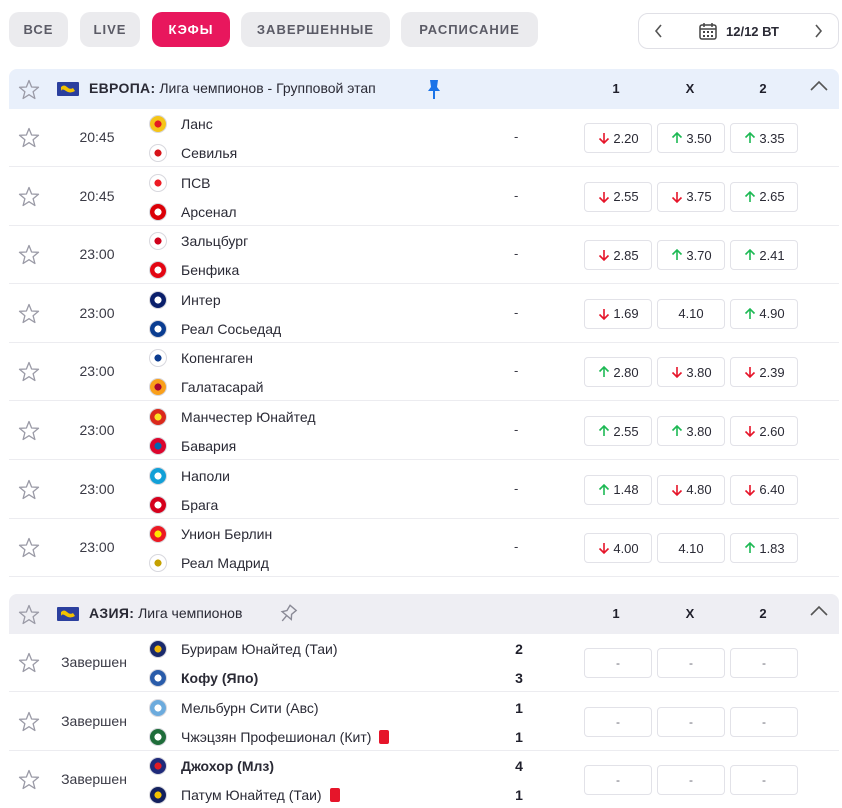 The image size is (842, 808). Describe the element at coordinates (764, 431) in the screenshot. I see `odd-away-button: 2.60` at that location.